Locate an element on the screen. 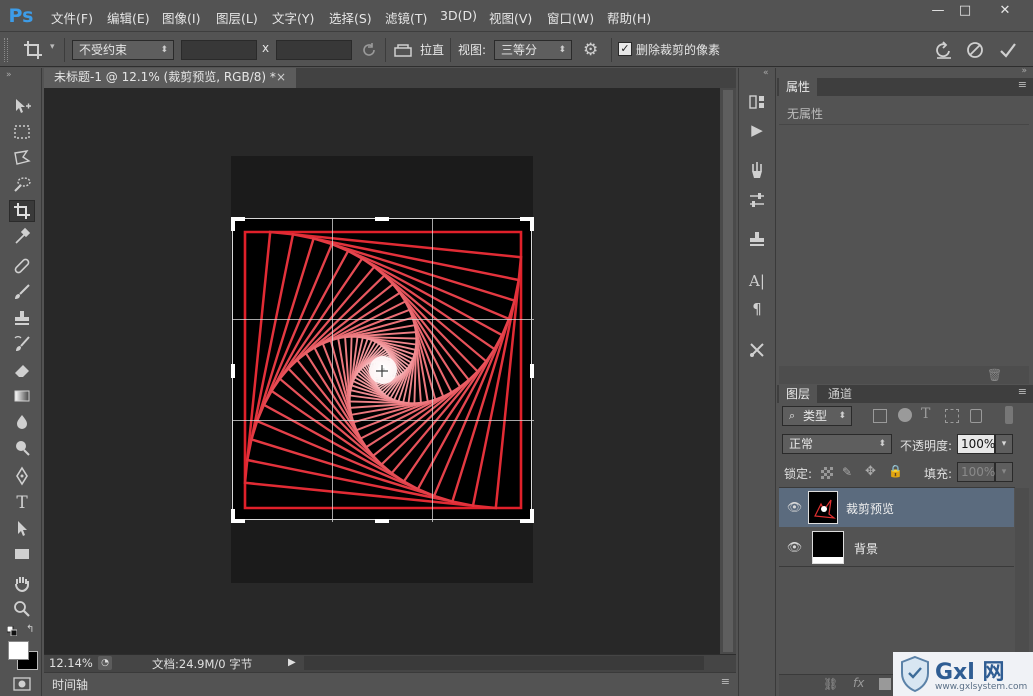 The image size is (1033, 696). crop-handle-top is located at coordinates (382, 219).